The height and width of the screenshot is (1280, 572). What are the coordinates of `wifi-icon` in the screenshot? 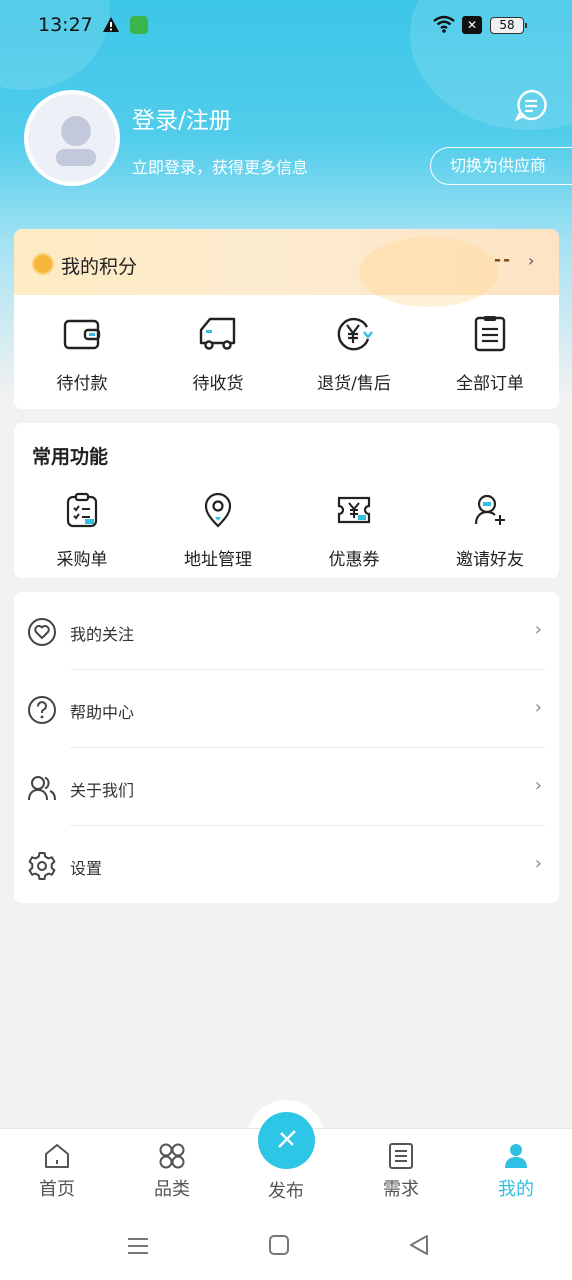 It's located at (444, 26).